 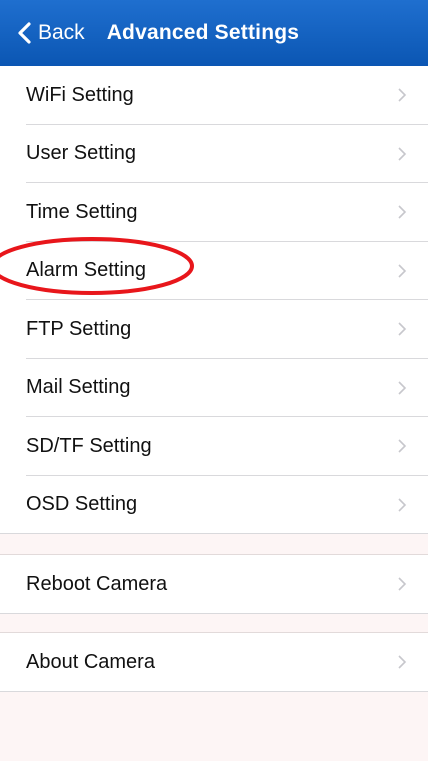 What do you see at coordinates (214, 329) in the screenshot?
I see `list-item-ftp-setting: FTP Setting` at bounding box center [214, 329].